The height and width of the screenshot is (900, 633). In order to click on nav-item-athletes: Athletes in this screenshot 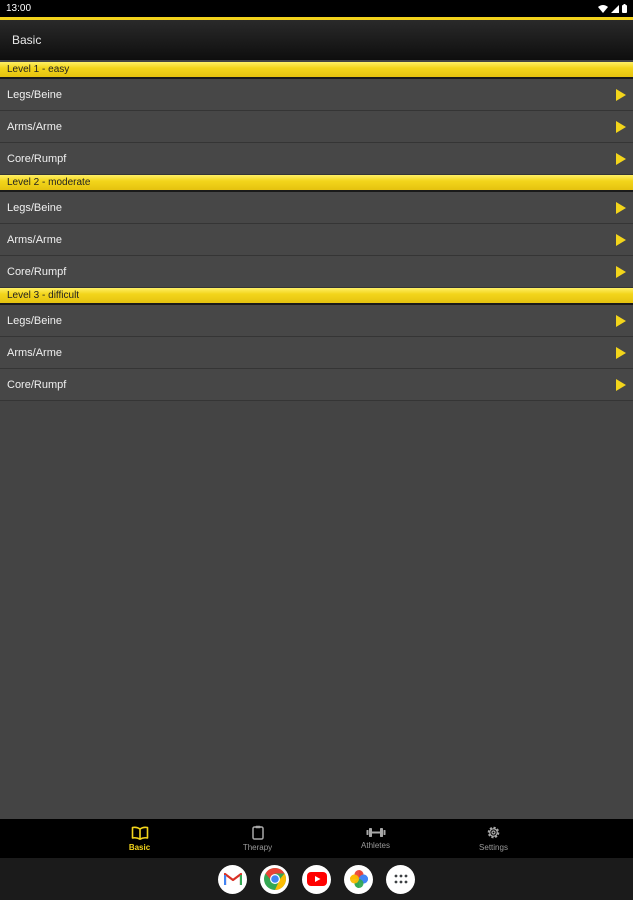, I will do `click(376, 838)`.